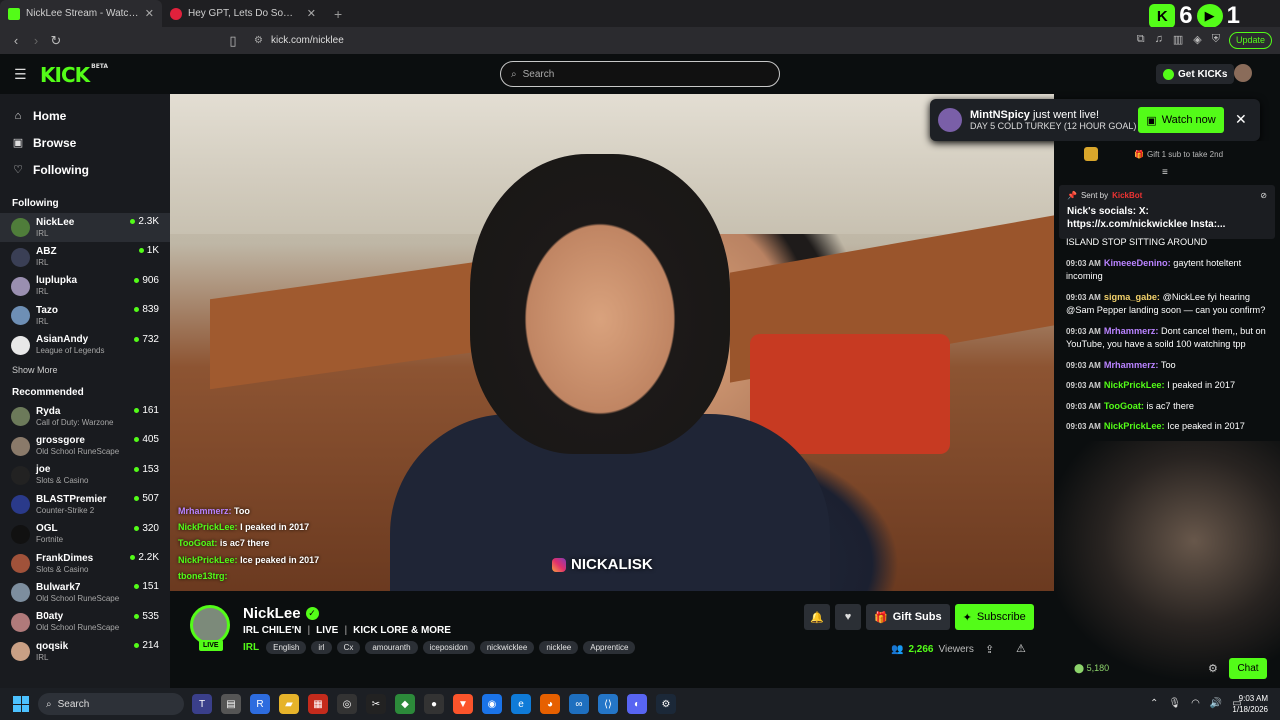 The image size is (1280, 720). What do you see at coordinates (463, 704) in the screenshot?
I see `brave-icon: ▼` at bounding box center [463, 704].